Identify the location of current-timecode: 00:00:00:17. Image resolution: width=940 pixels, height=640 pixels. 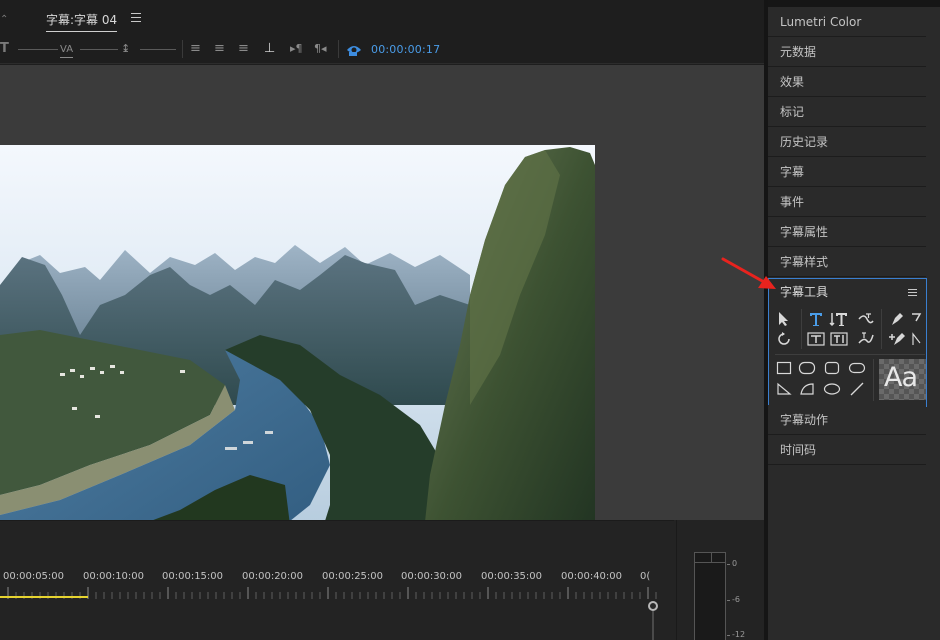
(405, 49).